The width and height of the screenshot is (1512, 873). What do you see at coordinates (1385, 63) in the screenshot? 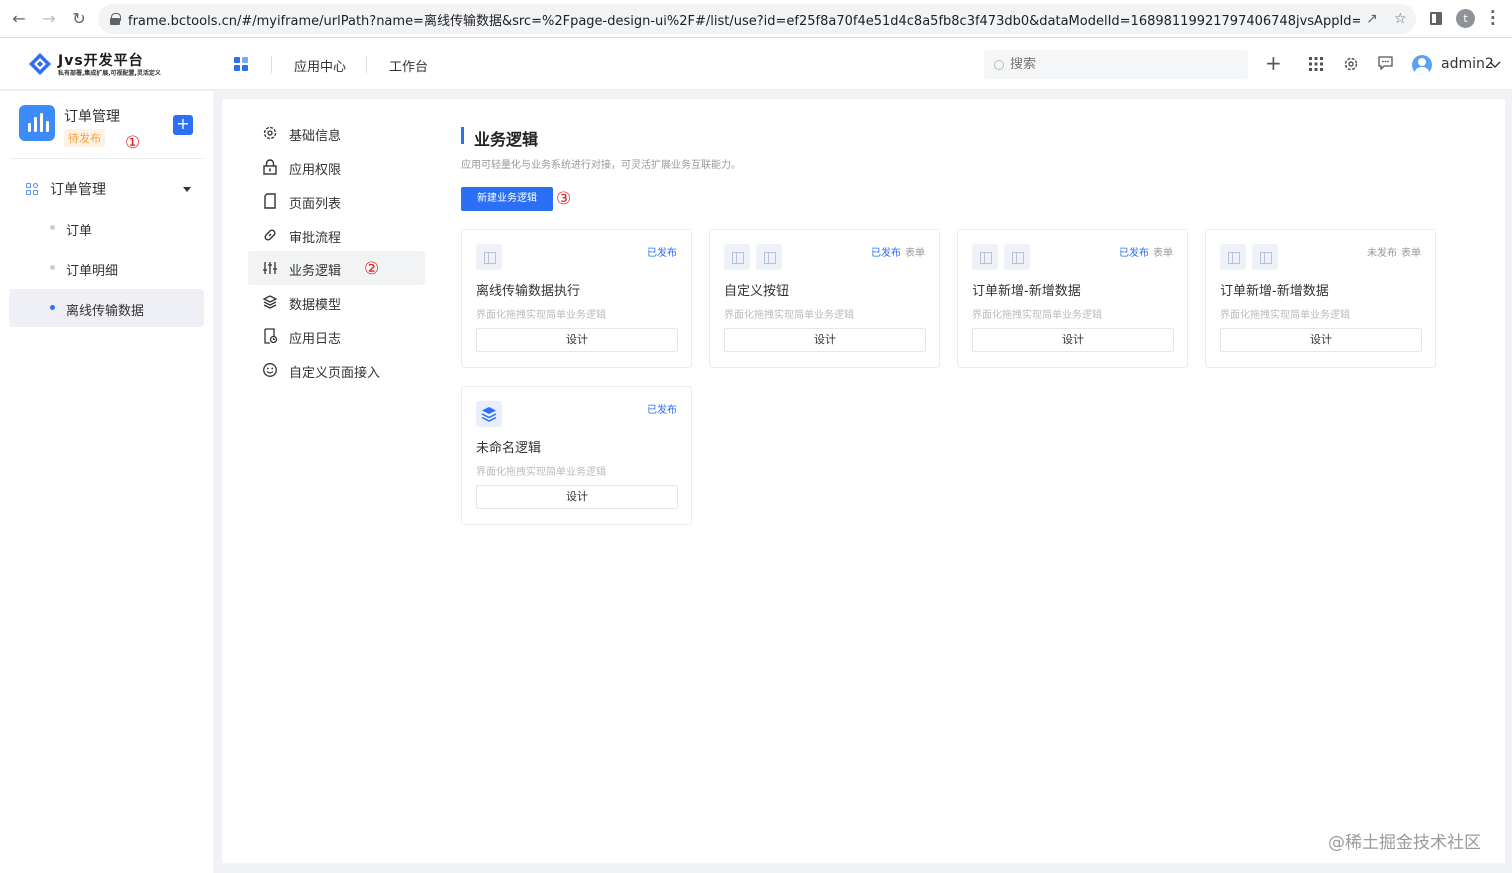
I see `message-icon` at bounding box center [1385, 63].